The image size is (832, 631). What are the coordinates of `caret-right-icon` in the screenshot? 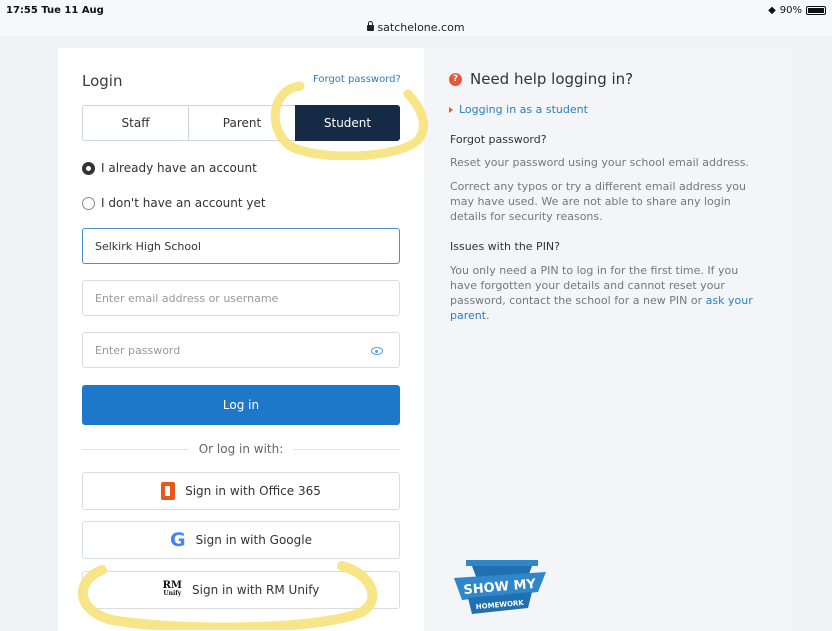 It's located at (451, 109).